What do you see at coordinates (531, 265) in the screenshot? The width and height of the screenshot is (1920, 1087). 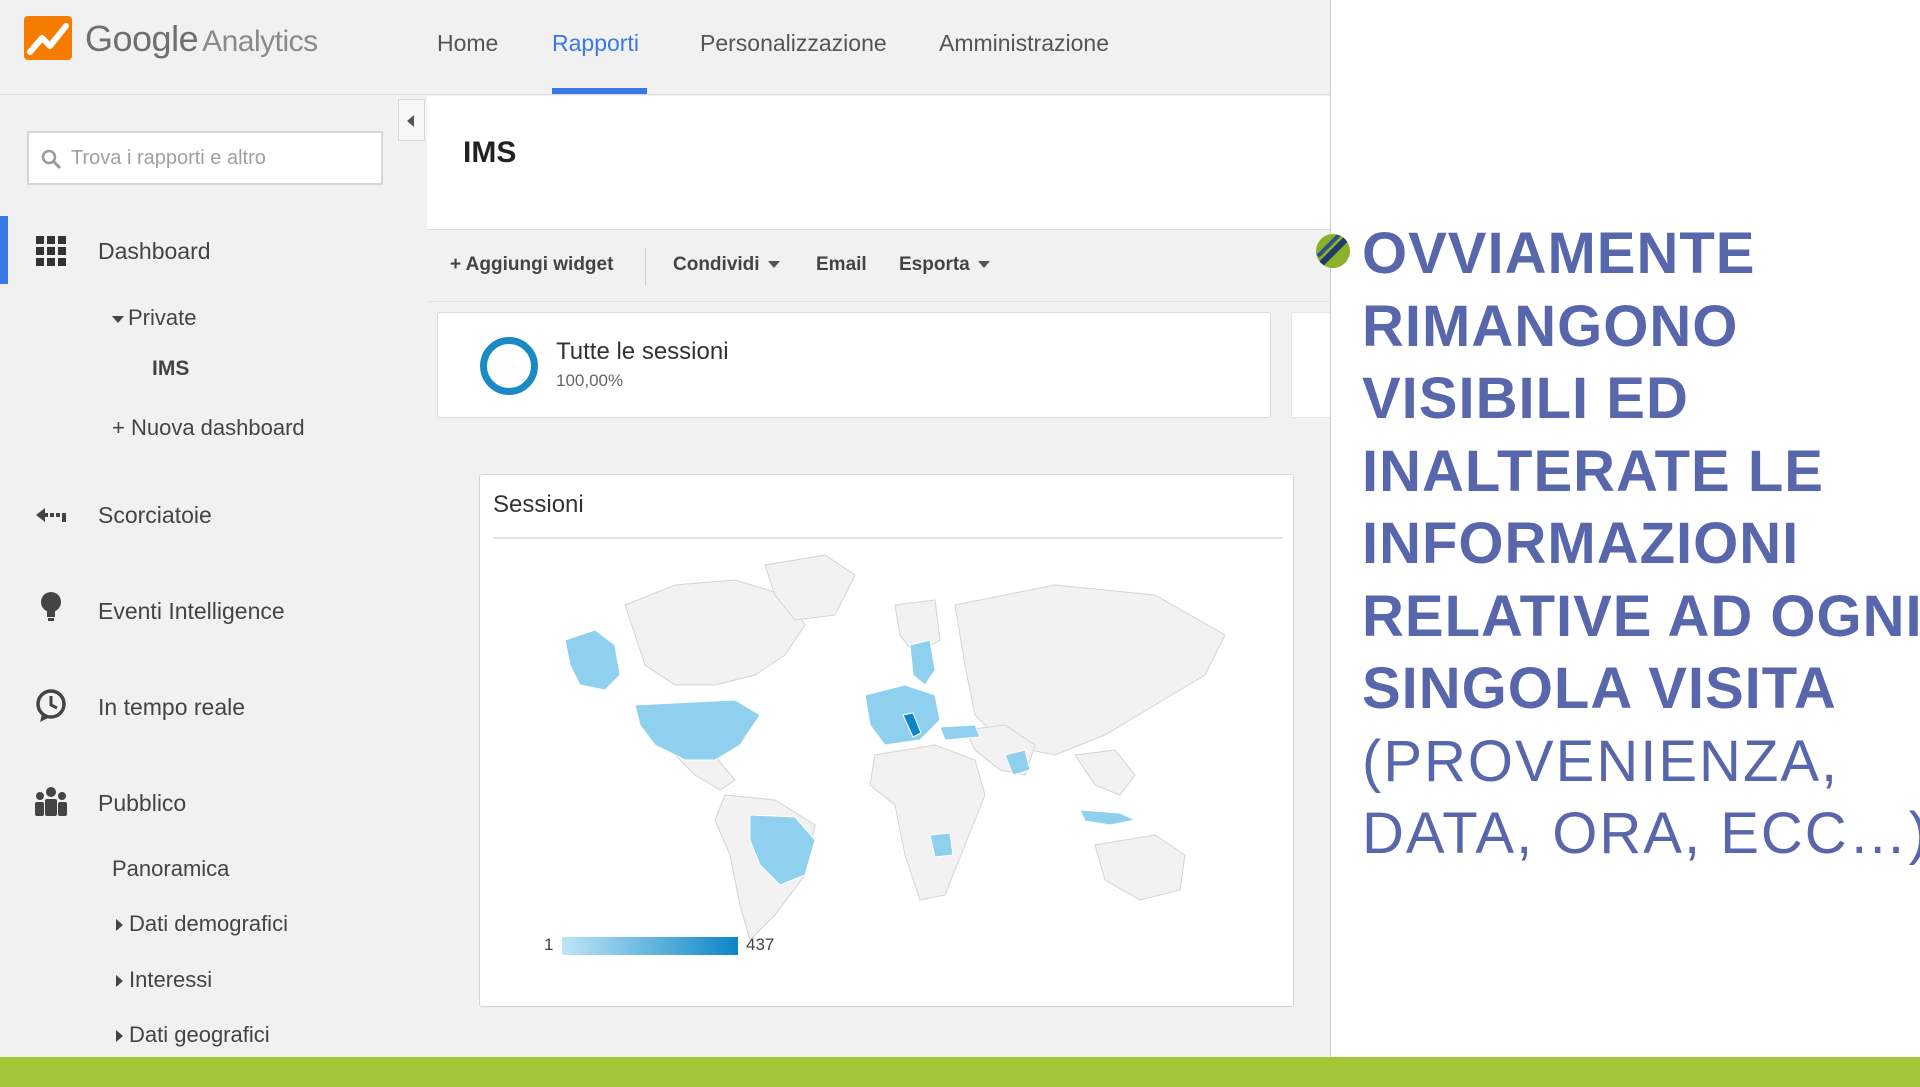 I see `add-widget-button: + Aggiungi widget` at bounding box center [531, 265].